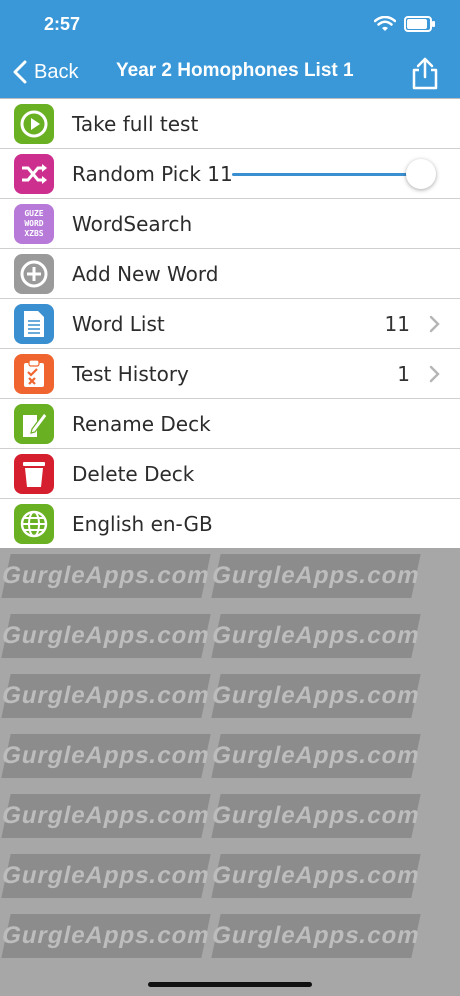 This screenshot has width=460, height=996. Describe the element at coordinates (327, 174) in the screenshot. I see `random-pick-slider-track` at that location.